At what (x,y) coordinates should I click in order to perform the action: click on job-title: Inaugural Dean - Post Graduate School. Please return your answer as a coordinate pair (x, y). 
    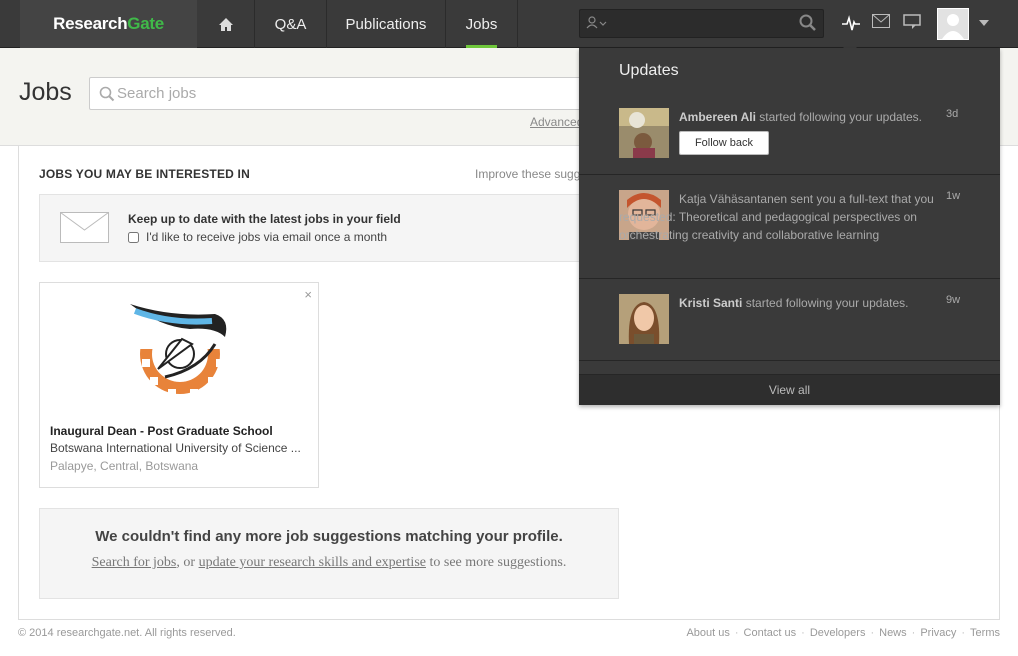
    Looking at the image, I should click on (161, 431).